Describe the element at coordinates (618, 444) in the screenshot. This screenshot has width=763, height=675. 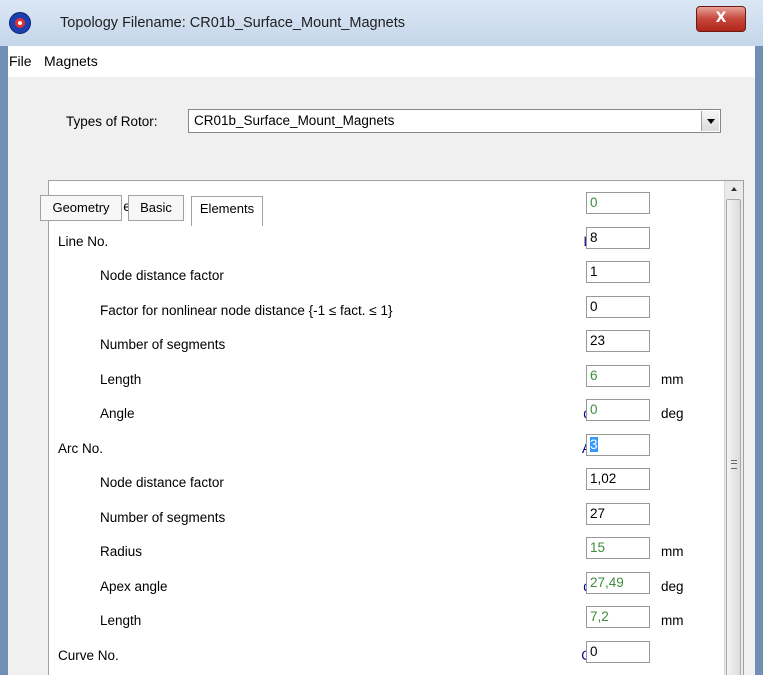
I see `row-value-field: 3` at that location.